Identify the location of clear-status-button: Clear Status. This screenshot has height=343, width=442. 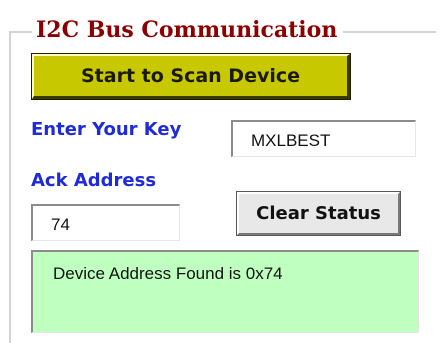
(318, 213).